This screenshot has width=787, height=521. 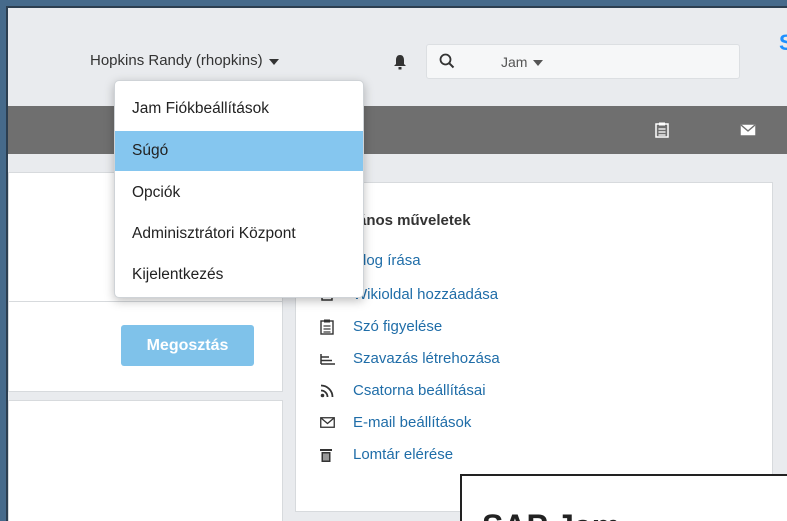 I want to click on feed-panel, so click(x=145, y=460).